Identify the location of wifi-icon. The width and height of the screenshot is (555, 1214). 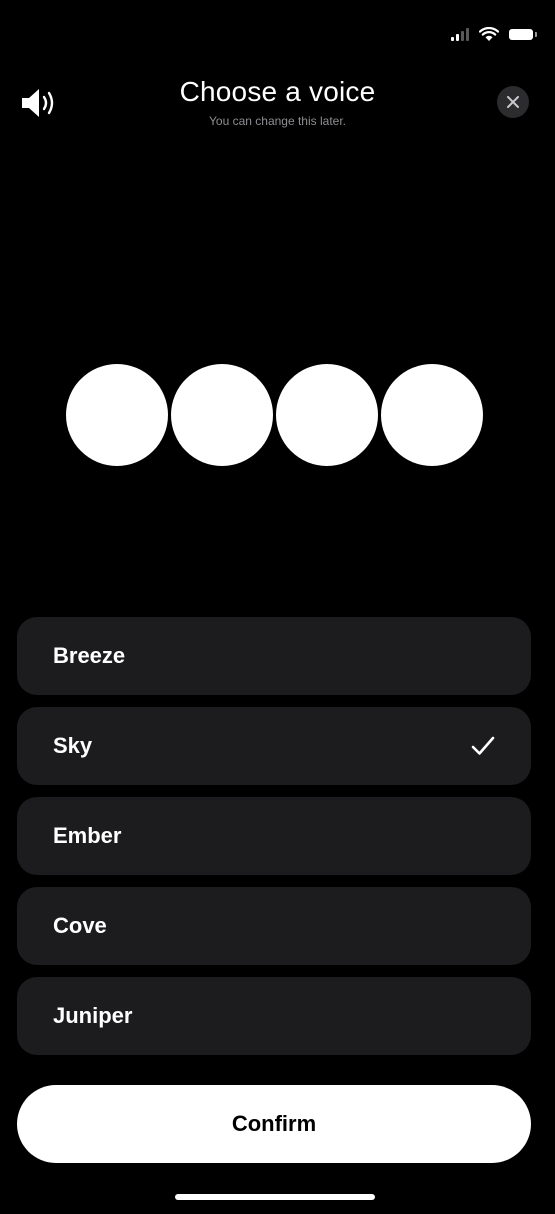
(489, 33).